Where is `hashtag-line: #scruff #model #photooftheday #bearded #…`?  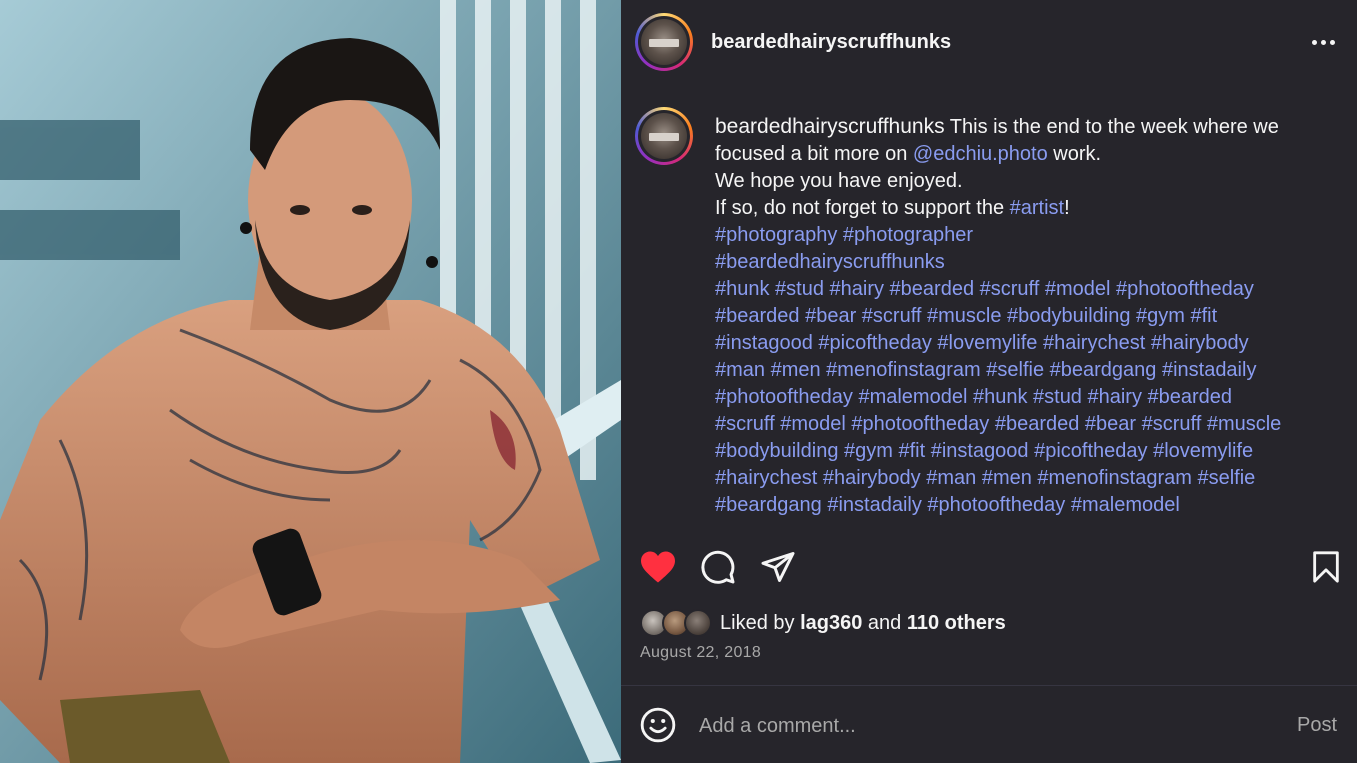
hashtag-line: #scruff #model #photooftheday #bearded #… is located at coordinates (1025, 424).